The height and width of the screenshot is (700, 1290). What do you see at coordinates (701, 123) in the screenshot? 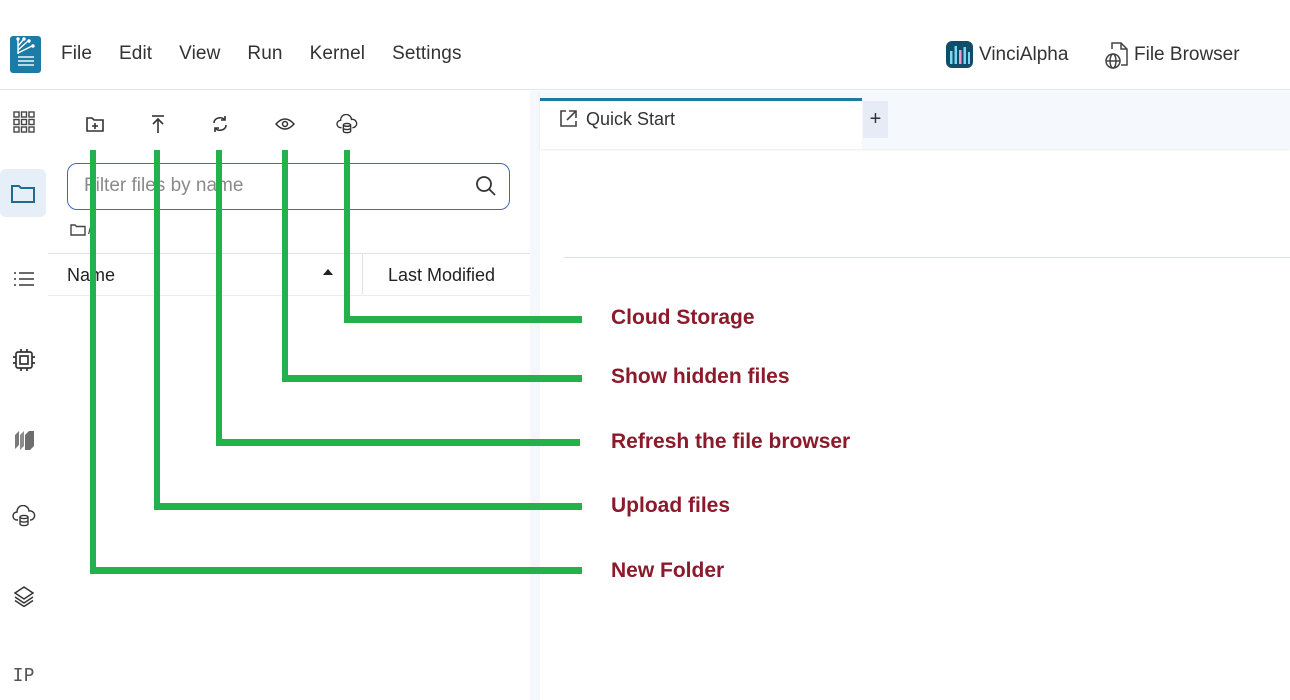
I see `tab-quick-start: Quick Start` at bounding box center [701, 123].